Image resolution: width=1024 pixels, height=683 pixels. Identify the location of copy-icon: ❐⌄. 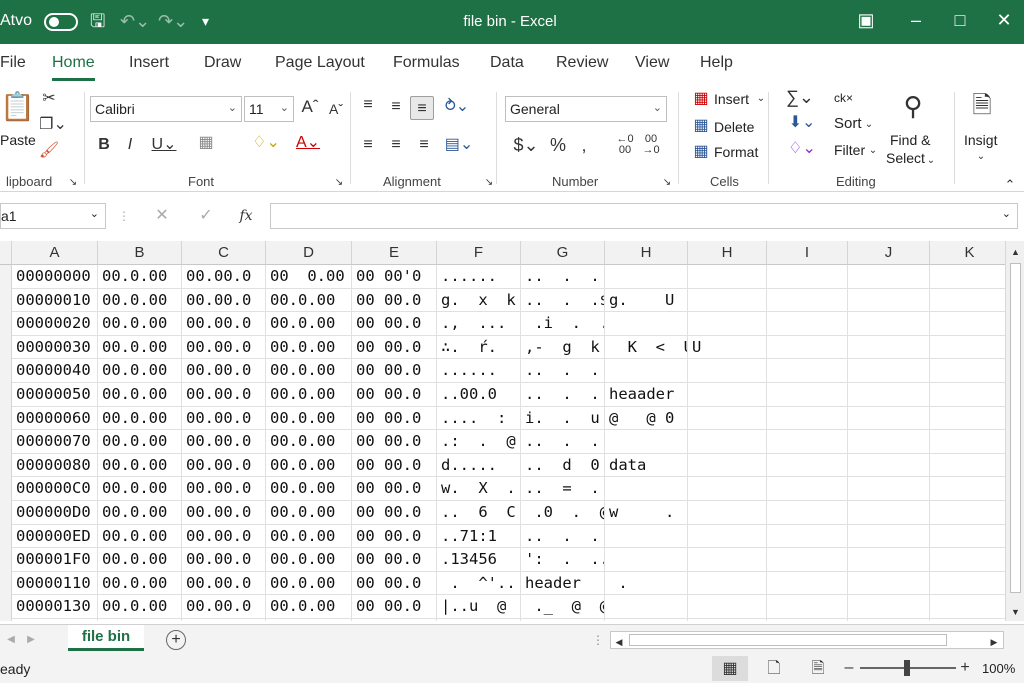
(53, 125).